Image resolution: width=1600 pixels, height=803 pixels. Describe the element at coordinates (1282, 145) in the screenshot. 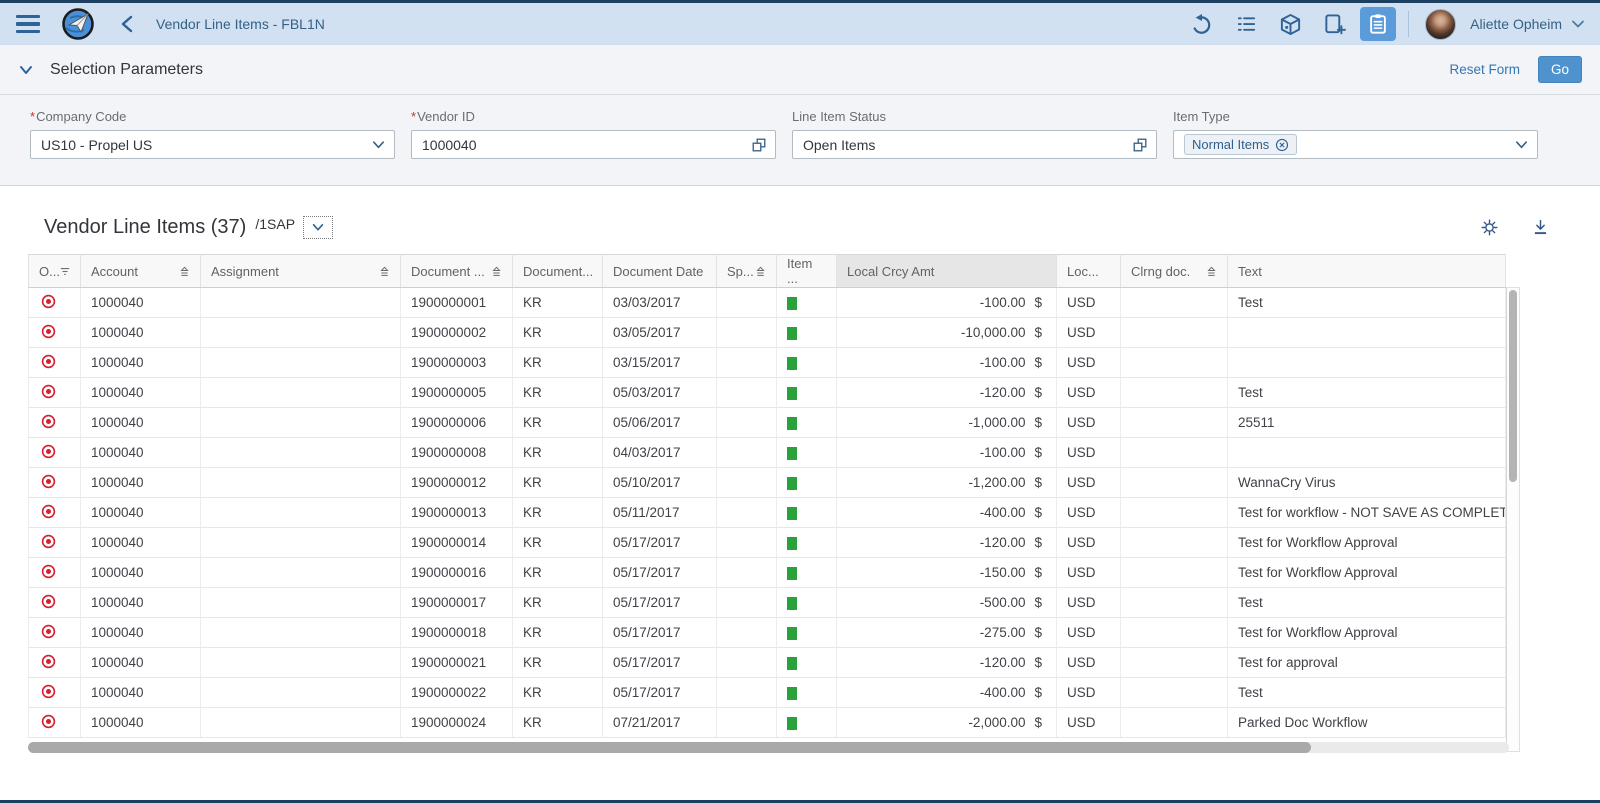

I see `token-remove-icon` at that location.